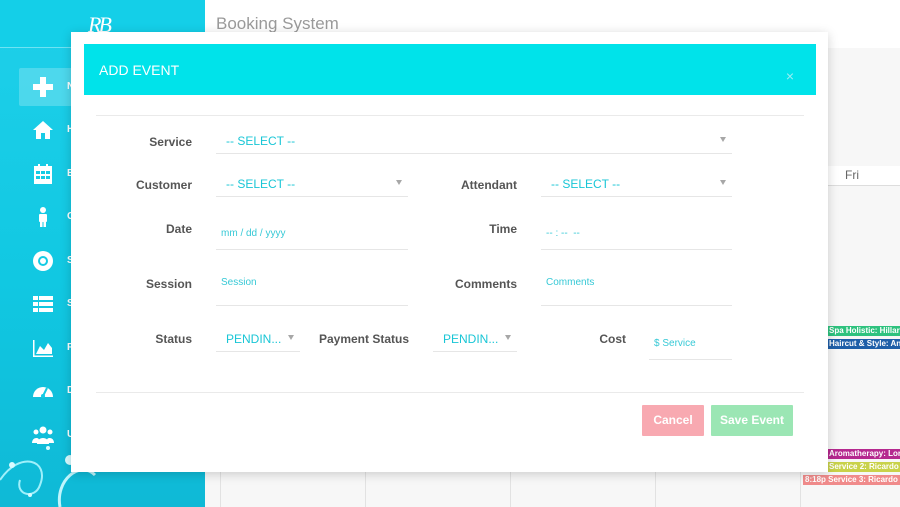 The image size is (900, 507). Describe the element at coordinates (612, 339) in the screenshot. I see `cost-label: Cost` at that location.